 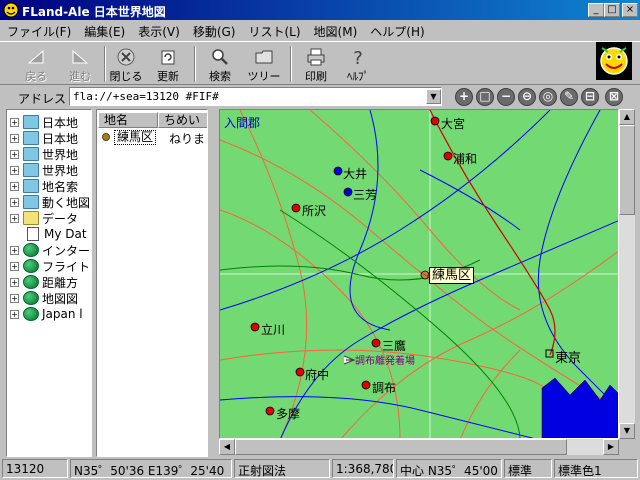 What do you see at coordinates (42, 282) in the screenshot?
I see `tree-item: + 距離方` at bounding box center [42, 282].